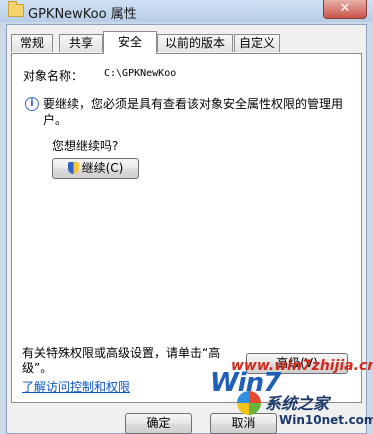 This screenshot has height=434, width=373. What do you see at coordinates (76, 386) in the screenshot?
I see `access-control-help-link: 了解访问控制和权限` at bounding box center [76, 386].